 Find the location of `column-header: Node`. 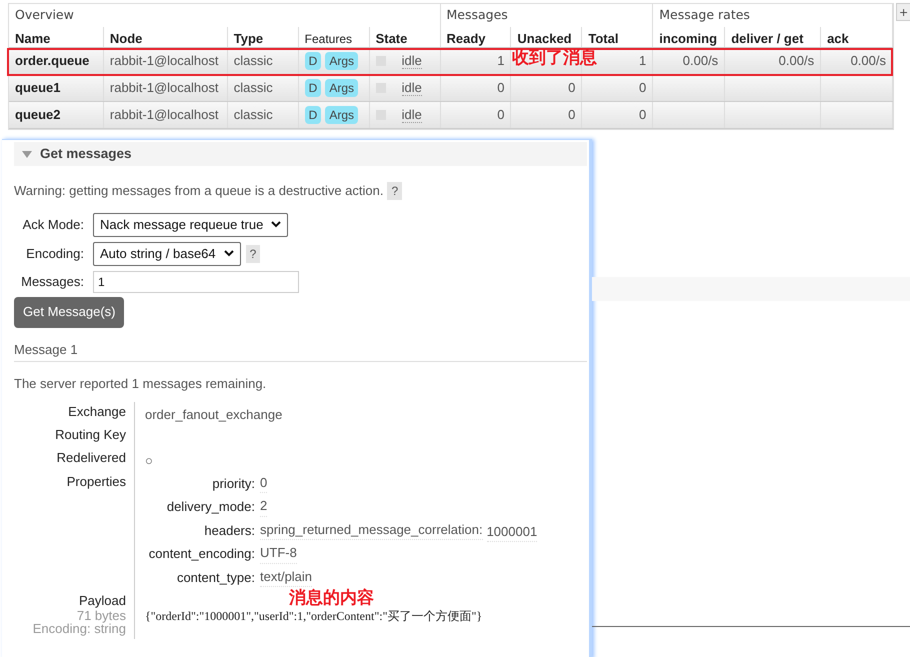

column-header: Node is located at coordinates (126, 39).